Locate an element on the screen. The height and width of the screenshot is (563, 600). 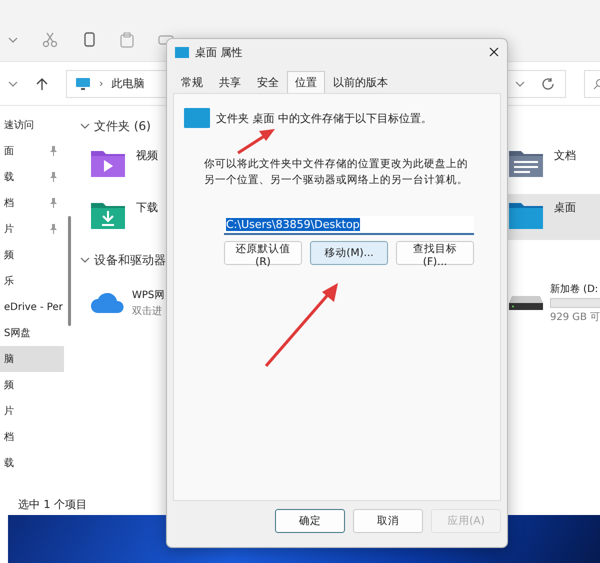
folder-name: 视频 is located at coordinates (147, 155).